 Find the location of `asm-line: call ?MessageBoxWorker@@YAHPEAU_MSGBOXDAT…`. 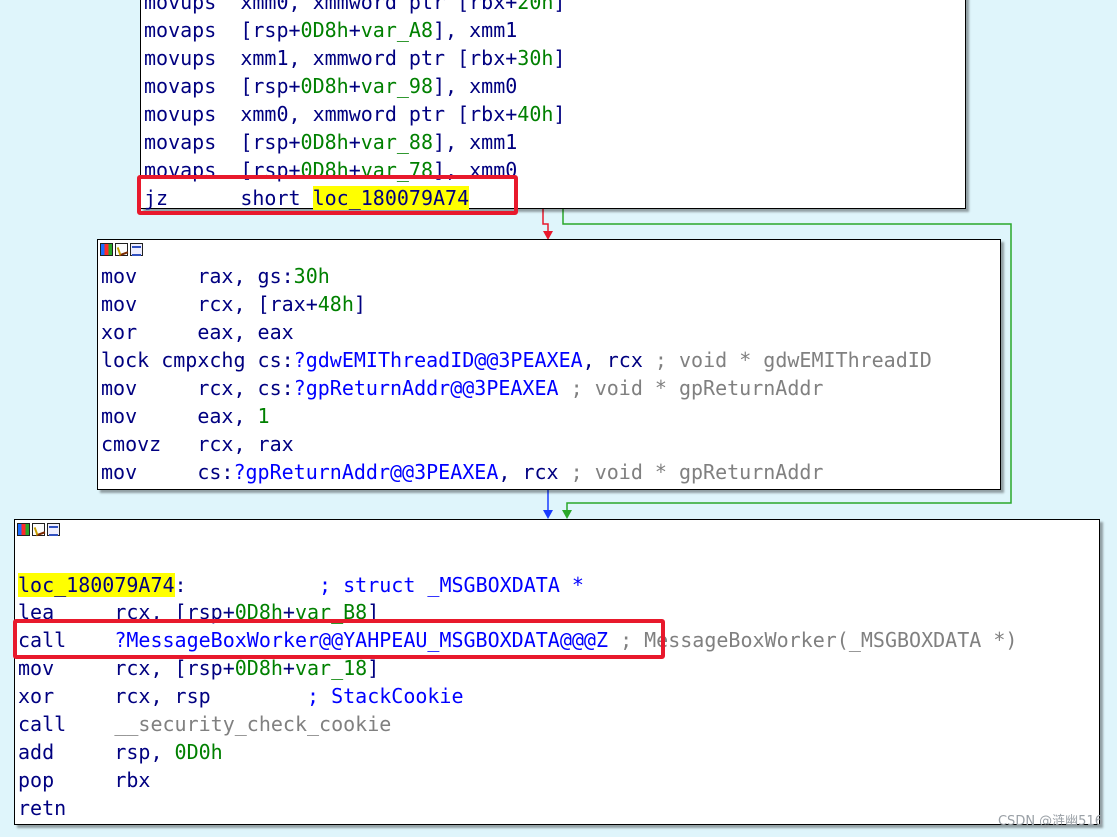

asm-line: call ?MessageBoxWorker@@YAHPEAU_MSGBOXDAT… is located at coordinates (517, 640).